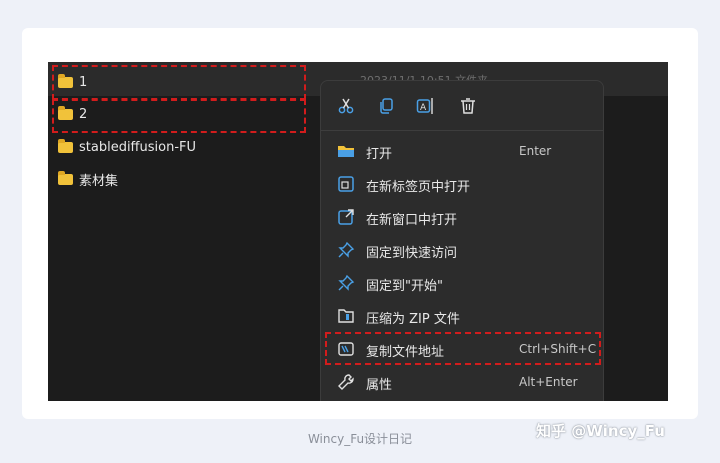 The width and height of the screenshot is (720, 463). Describe the element at coordinates (413, 319) in the screenshot. I see `menu-item-label: 压缩为 ZIP 文件` at that location.